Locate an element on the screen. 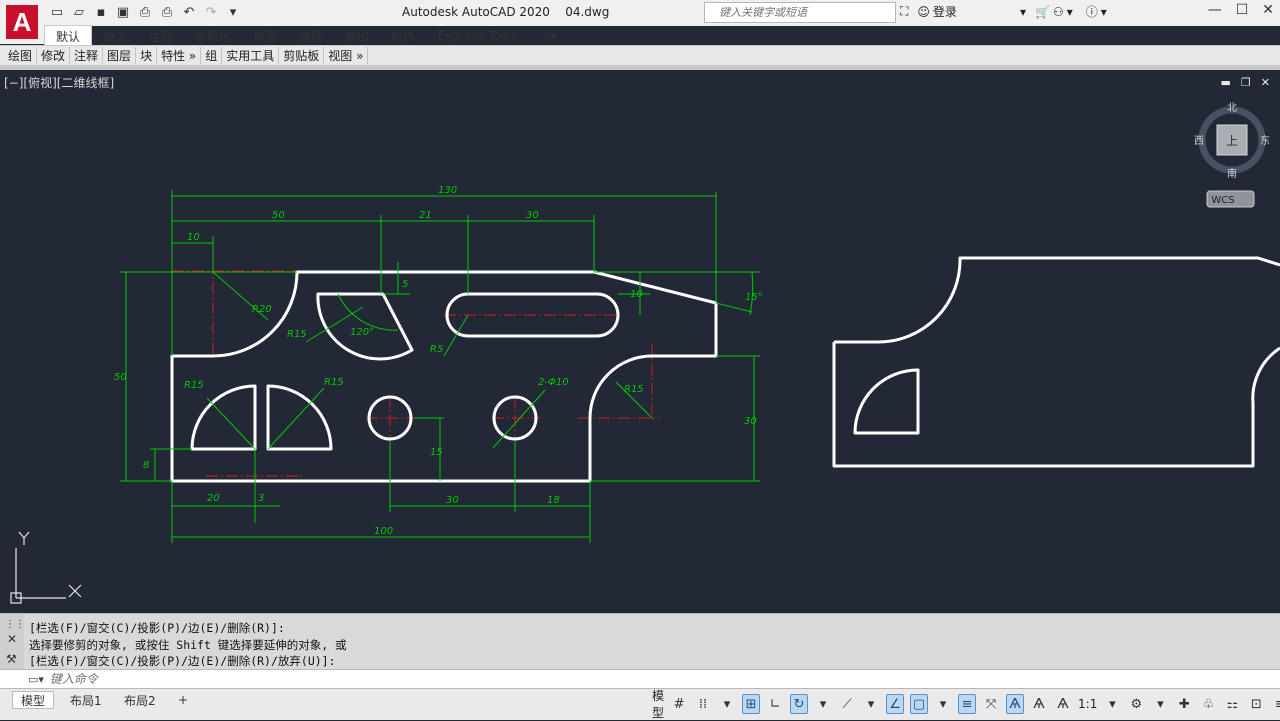 This screenshot has width=1280, height=721. iso-dropdown-icon: ▾ is located at coordinates (871, 704).